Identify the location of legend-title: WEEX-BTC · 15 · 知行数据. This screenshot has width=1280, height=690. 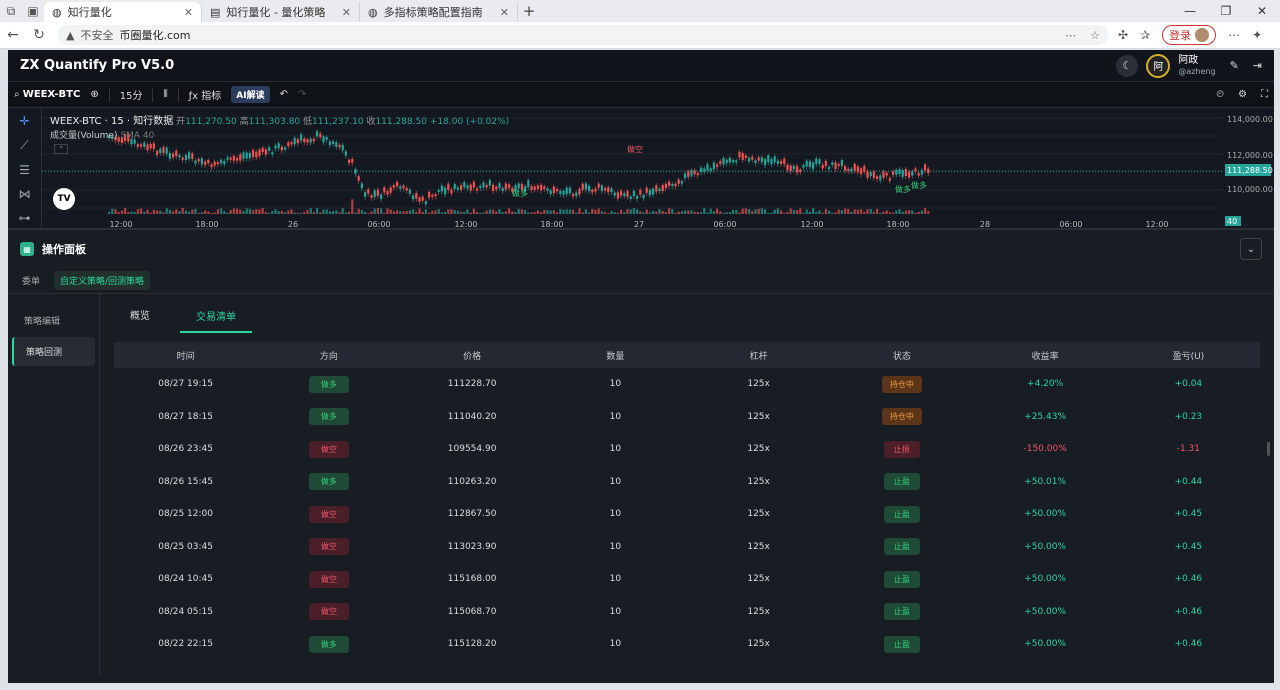
(112, 121).